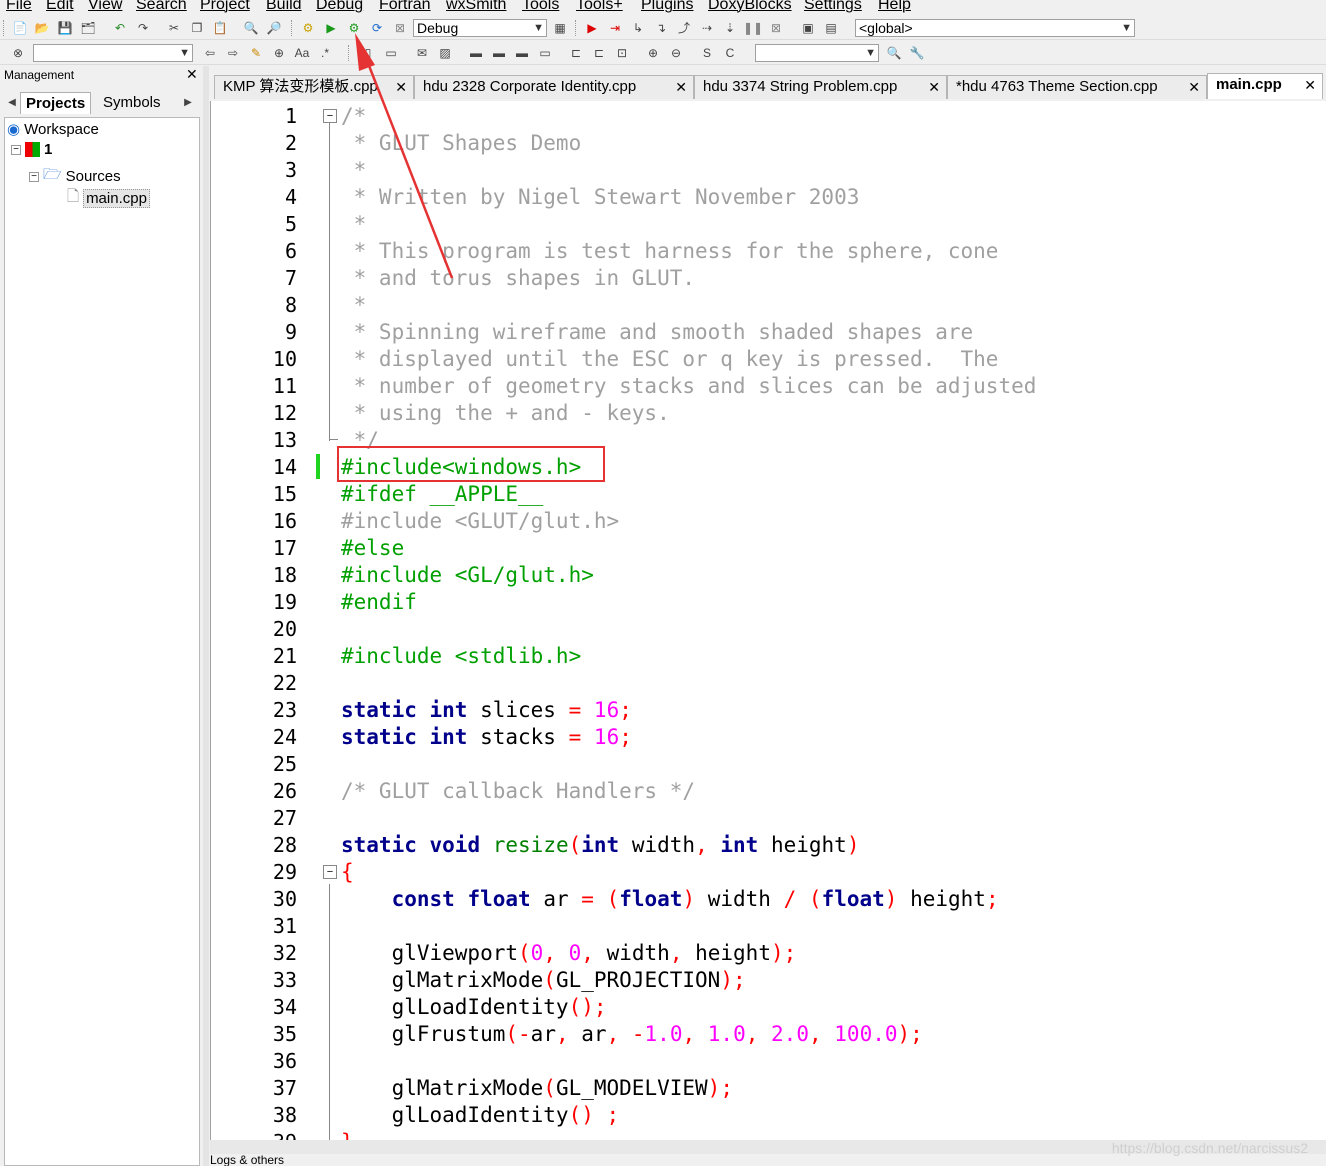 This screenshot has height=1166, width=1326. I want to click on arrow-right-icon: ⇨, so click(233, 53).